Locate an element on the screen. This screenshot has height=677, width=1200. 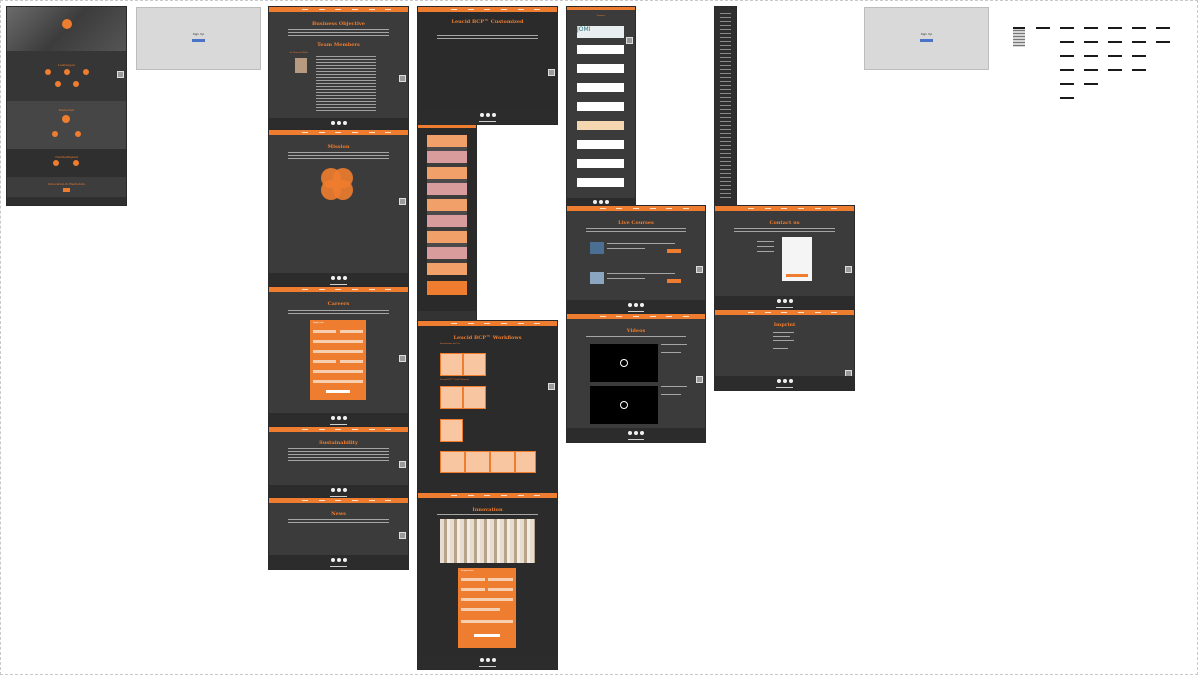
page-partners: Partners JOMI is located at coordinates (601, 106).